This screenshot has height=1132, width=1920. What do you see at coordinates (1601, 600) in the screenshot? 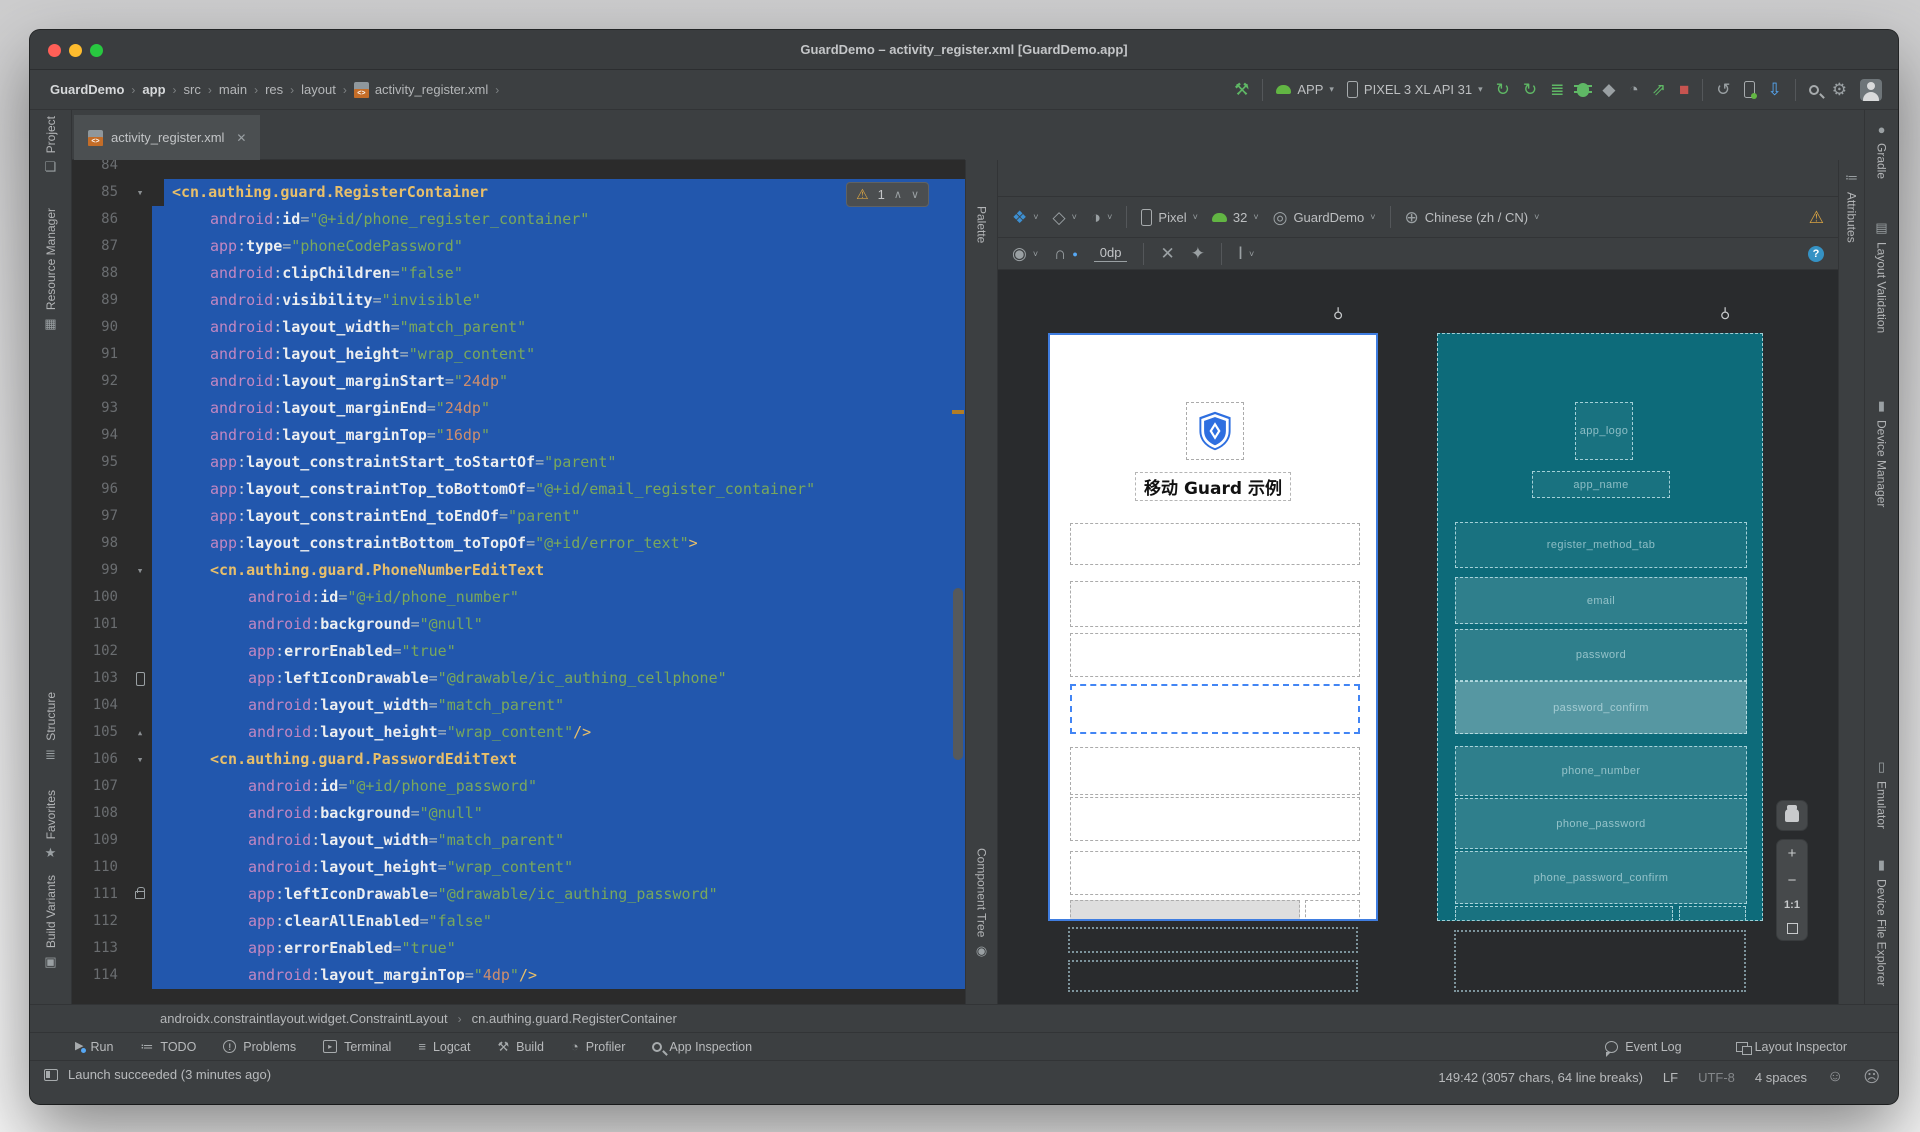
I see `blueprint-email: email` at bounding box center [1601, 600].